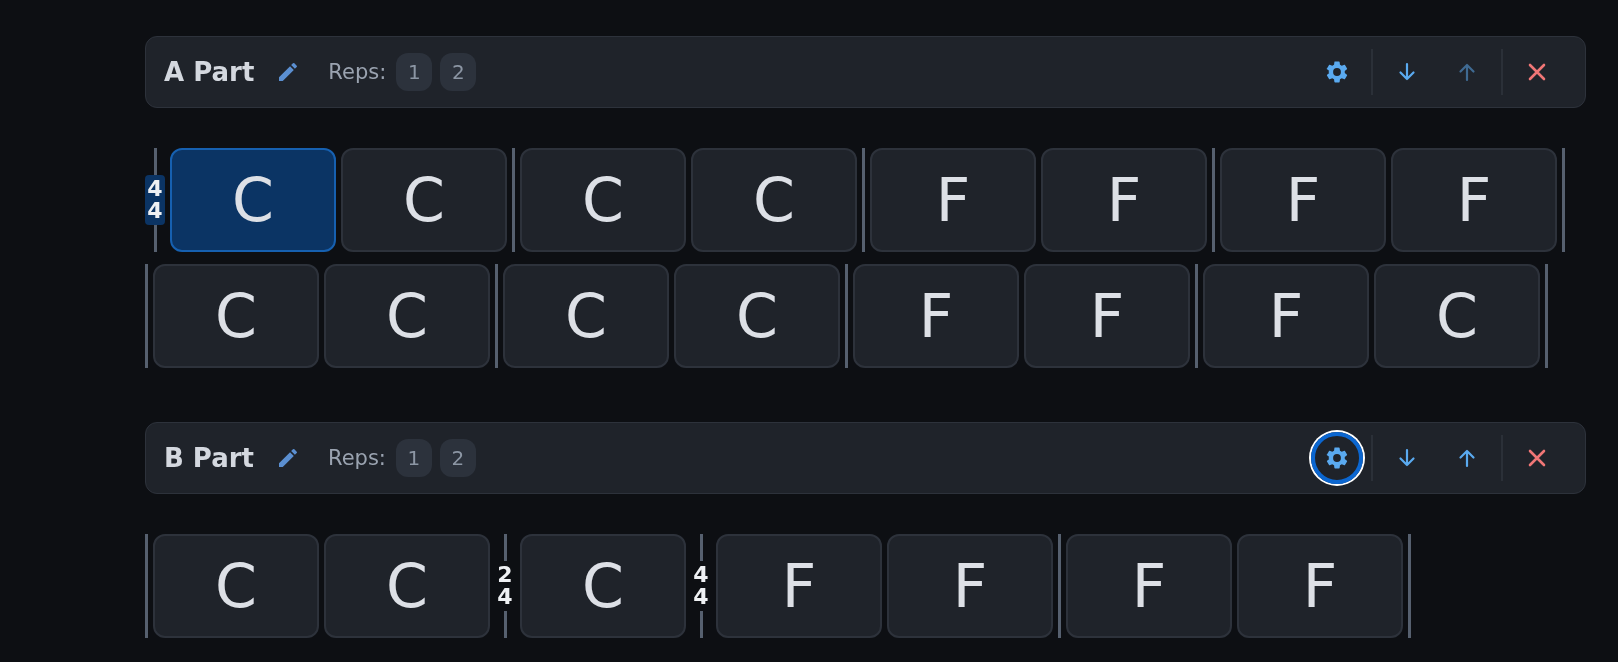 The width and height of the screenshot is (1618, 662). Describe the element at coordinates (209, 72) in the screenshot. I see `section-title: A Part` at that location.